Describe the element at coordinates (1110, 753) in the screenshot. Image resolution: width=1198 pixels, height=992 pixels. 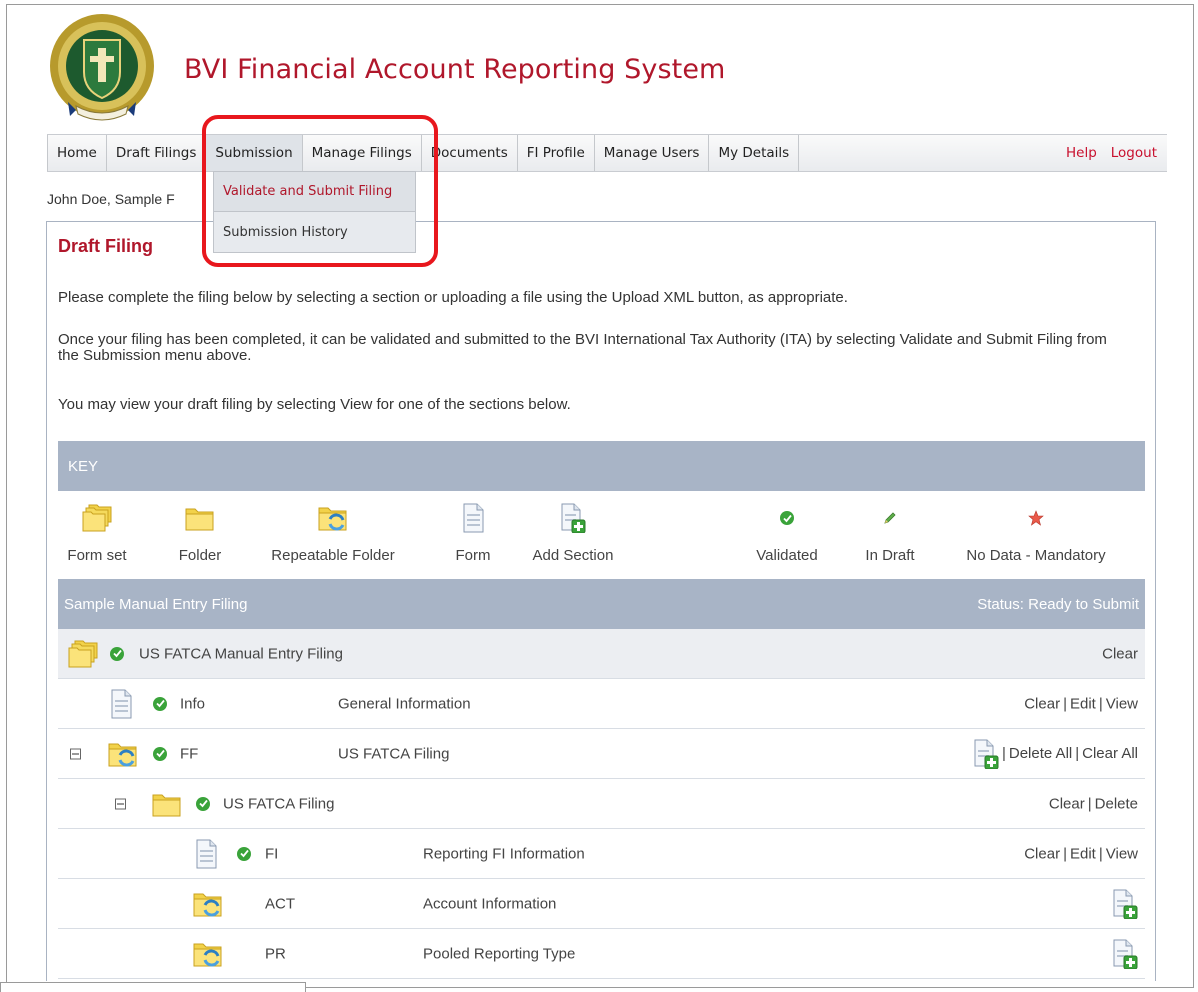
I see `clear-all-link: Clear All` at that location.